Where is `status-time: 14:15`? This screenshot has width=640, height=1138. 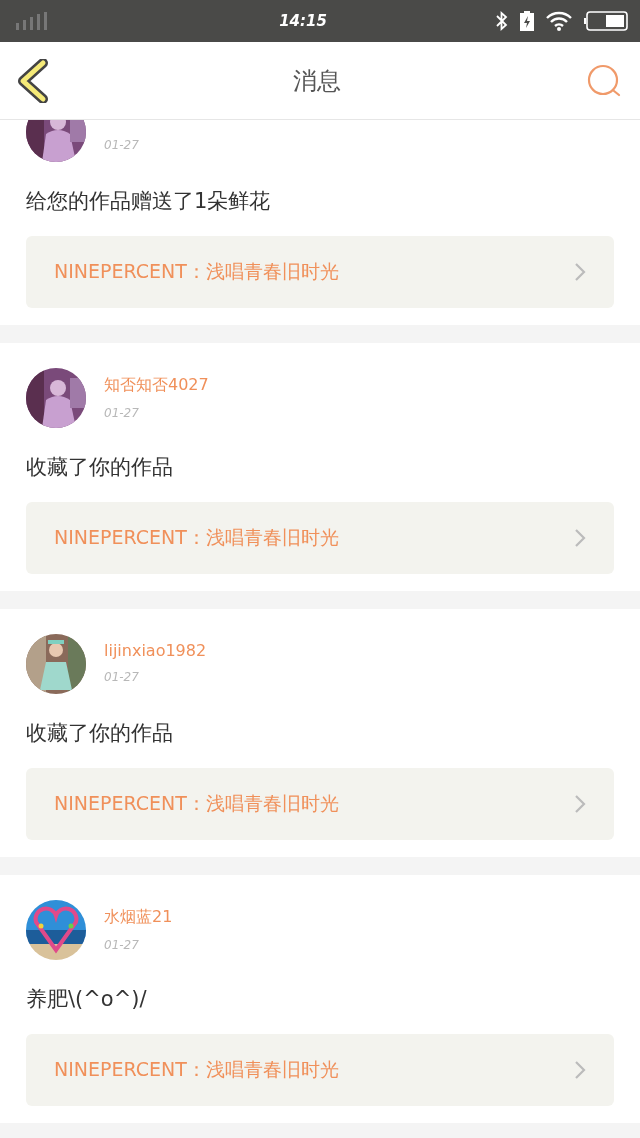
status-time: 14:15 is located at coordinates (303, 21).